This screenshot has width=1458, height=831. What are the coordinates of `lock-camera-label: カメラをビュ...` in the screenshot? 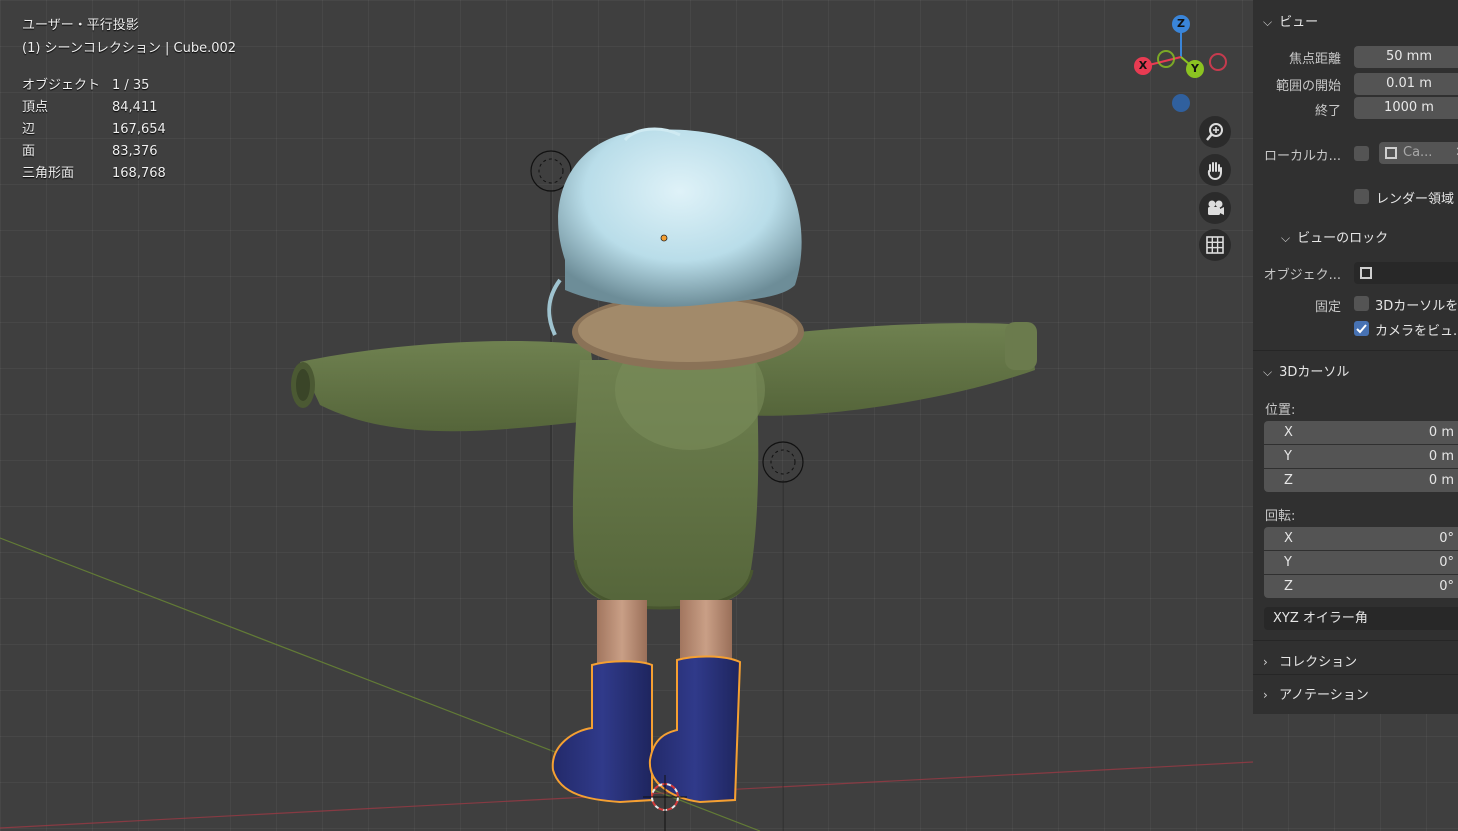 It's located at (1416, 331).